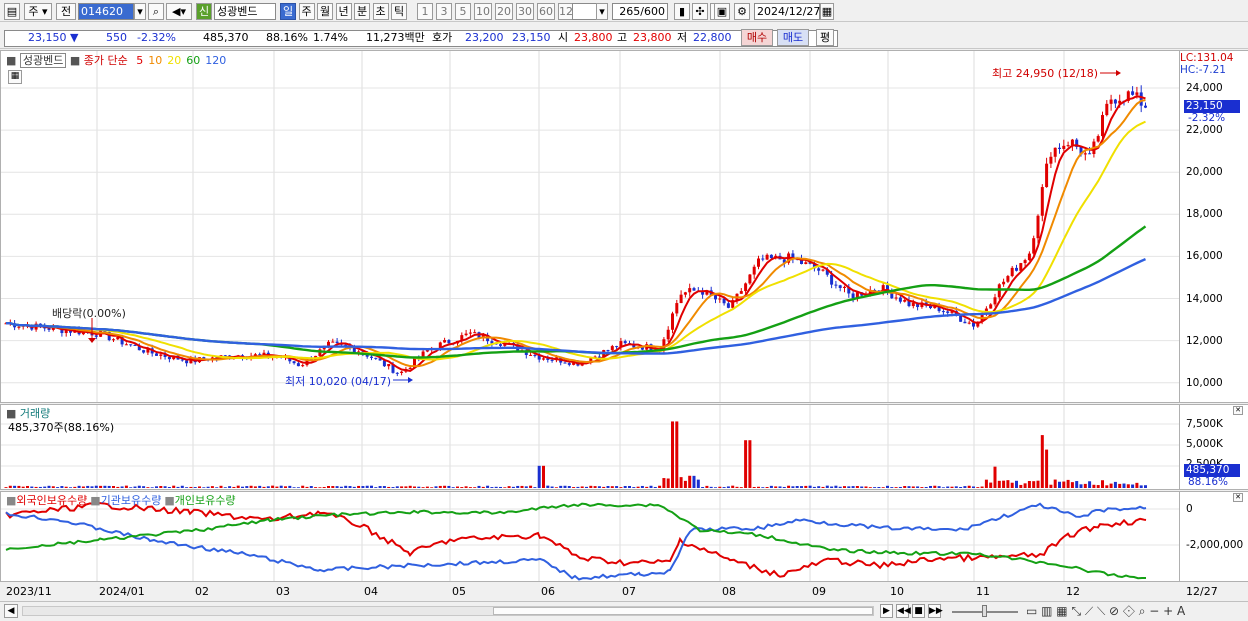  I want to click on ma-period-label: 120, so click(215, 60).